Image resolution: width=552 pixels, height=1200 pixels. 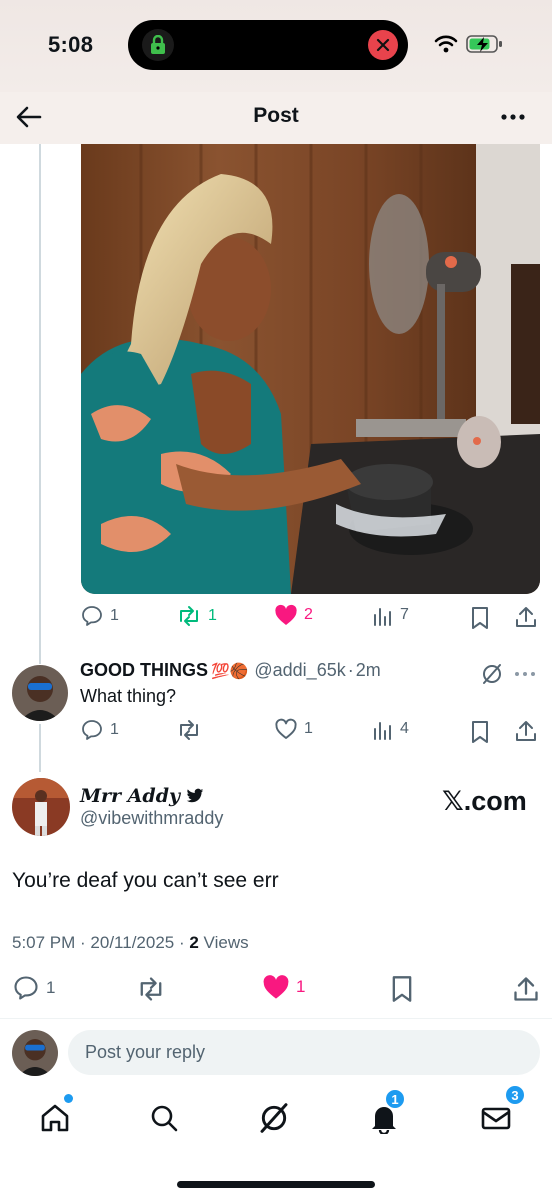 I want to click on heart-icon, so click(x=286, y=728).